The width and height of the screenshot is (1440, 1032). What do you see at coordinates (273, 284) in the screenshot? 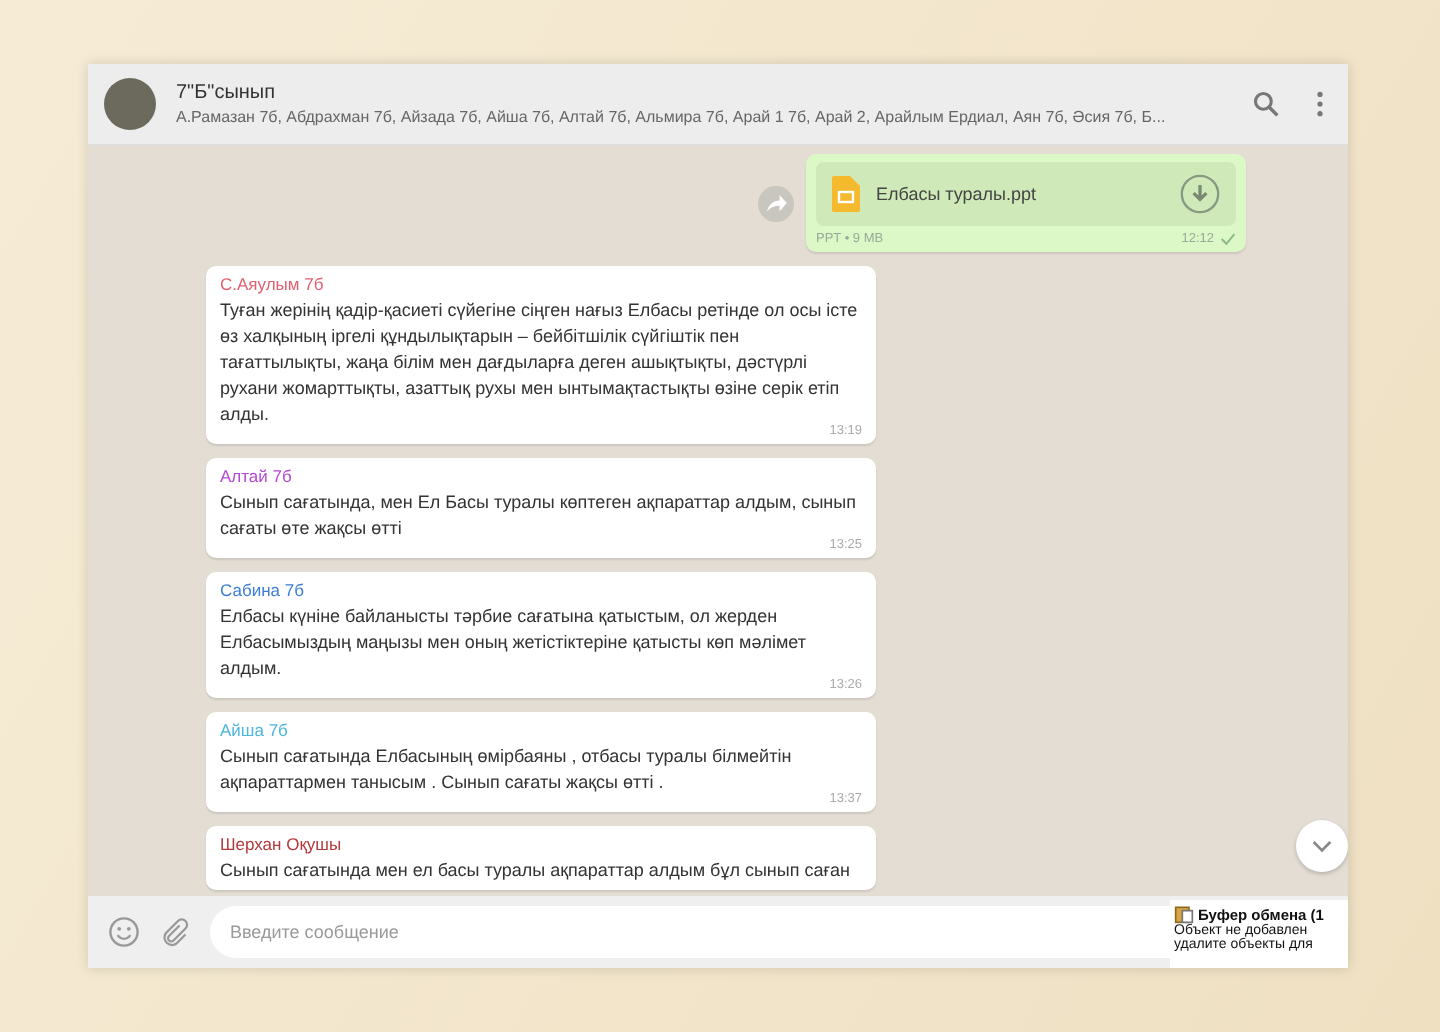
I see `author-name: С.Аяулым 7б` at bounding box center [273, 284].